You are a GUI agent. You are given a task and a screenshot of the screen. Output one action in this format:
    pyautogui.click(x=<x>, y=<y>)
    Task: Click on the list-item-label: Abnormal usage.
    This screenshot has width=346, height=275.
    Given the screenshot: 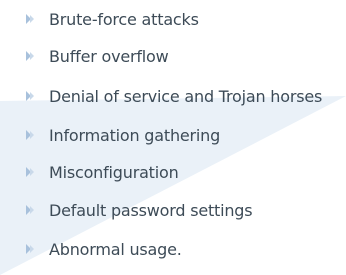 What is the action you would take?
    pyautogui.click(x=115, y=249)
    